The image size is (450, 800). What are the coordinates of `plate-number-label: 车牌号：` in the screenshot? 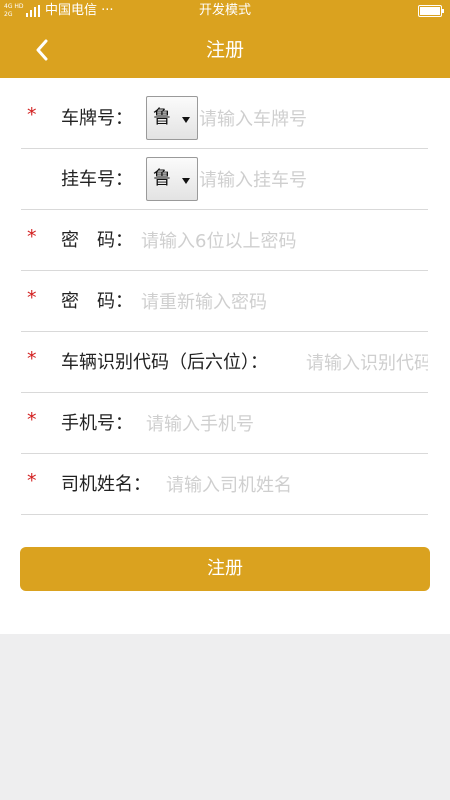 It's located at (97, 118).